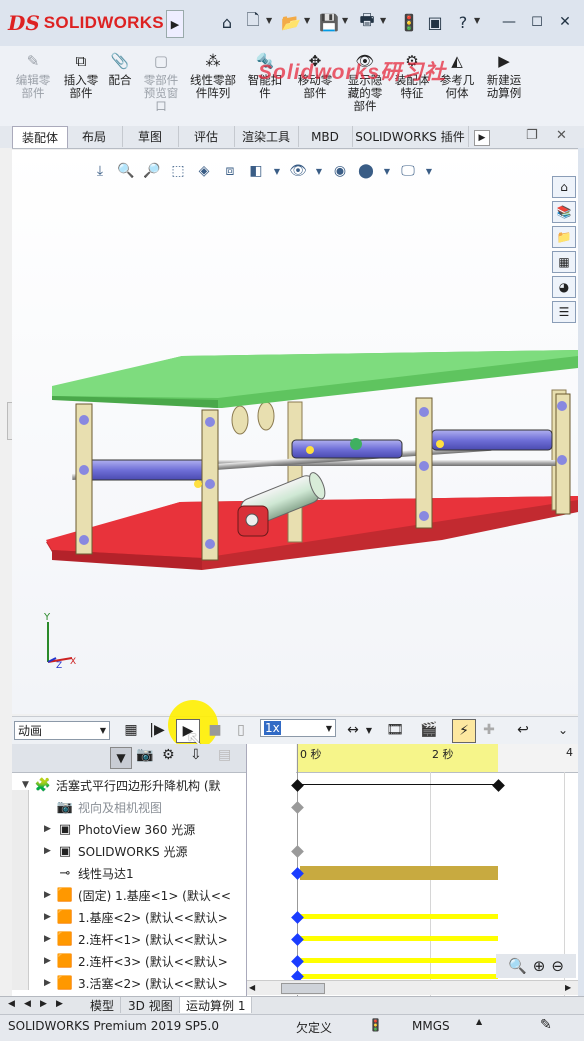 This screenshot has width=584, height=1041. Describe the element at coordinates (253, 22) in the screenshot. I see `new-document-icon: 🗋` at that location.